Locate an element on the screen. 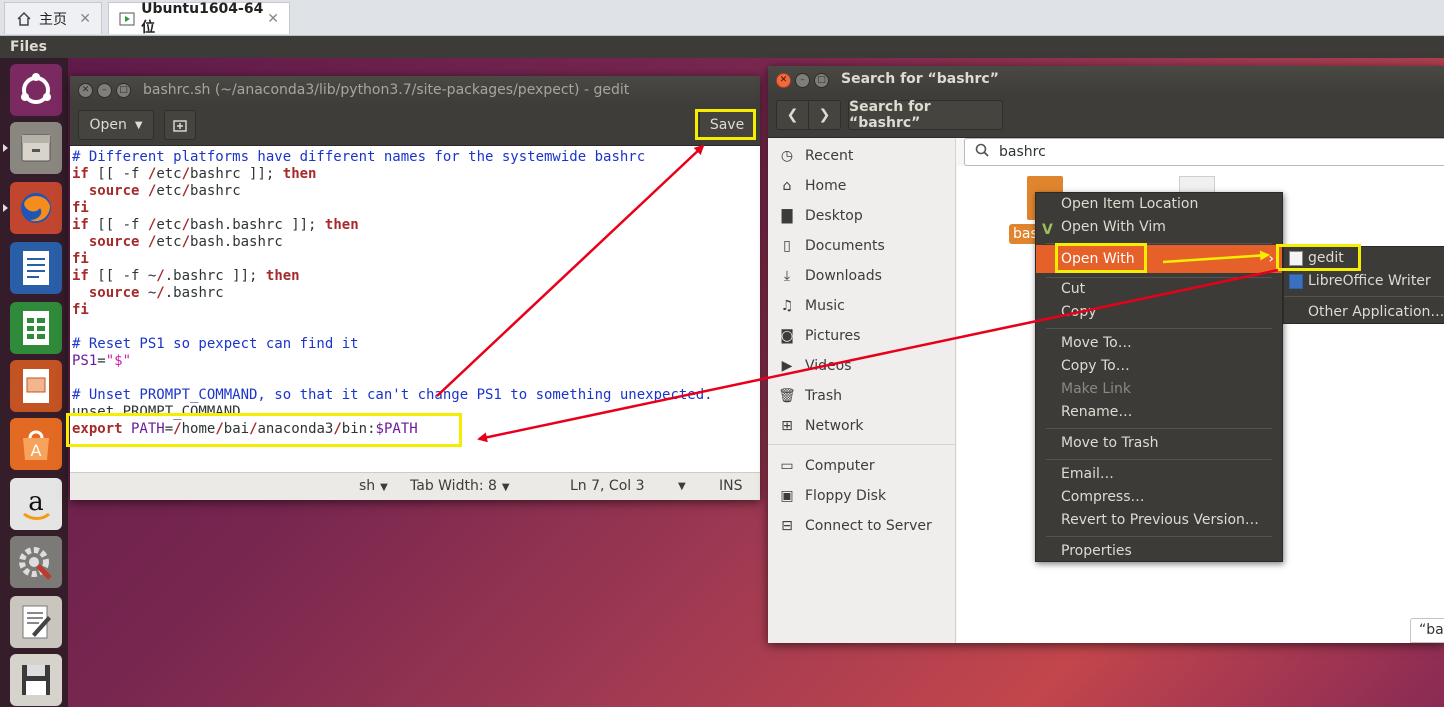 This screenshot has width=1444, height=707. menu-item-open-item-location: Open Item Location is located at coordinates (1159, 204).